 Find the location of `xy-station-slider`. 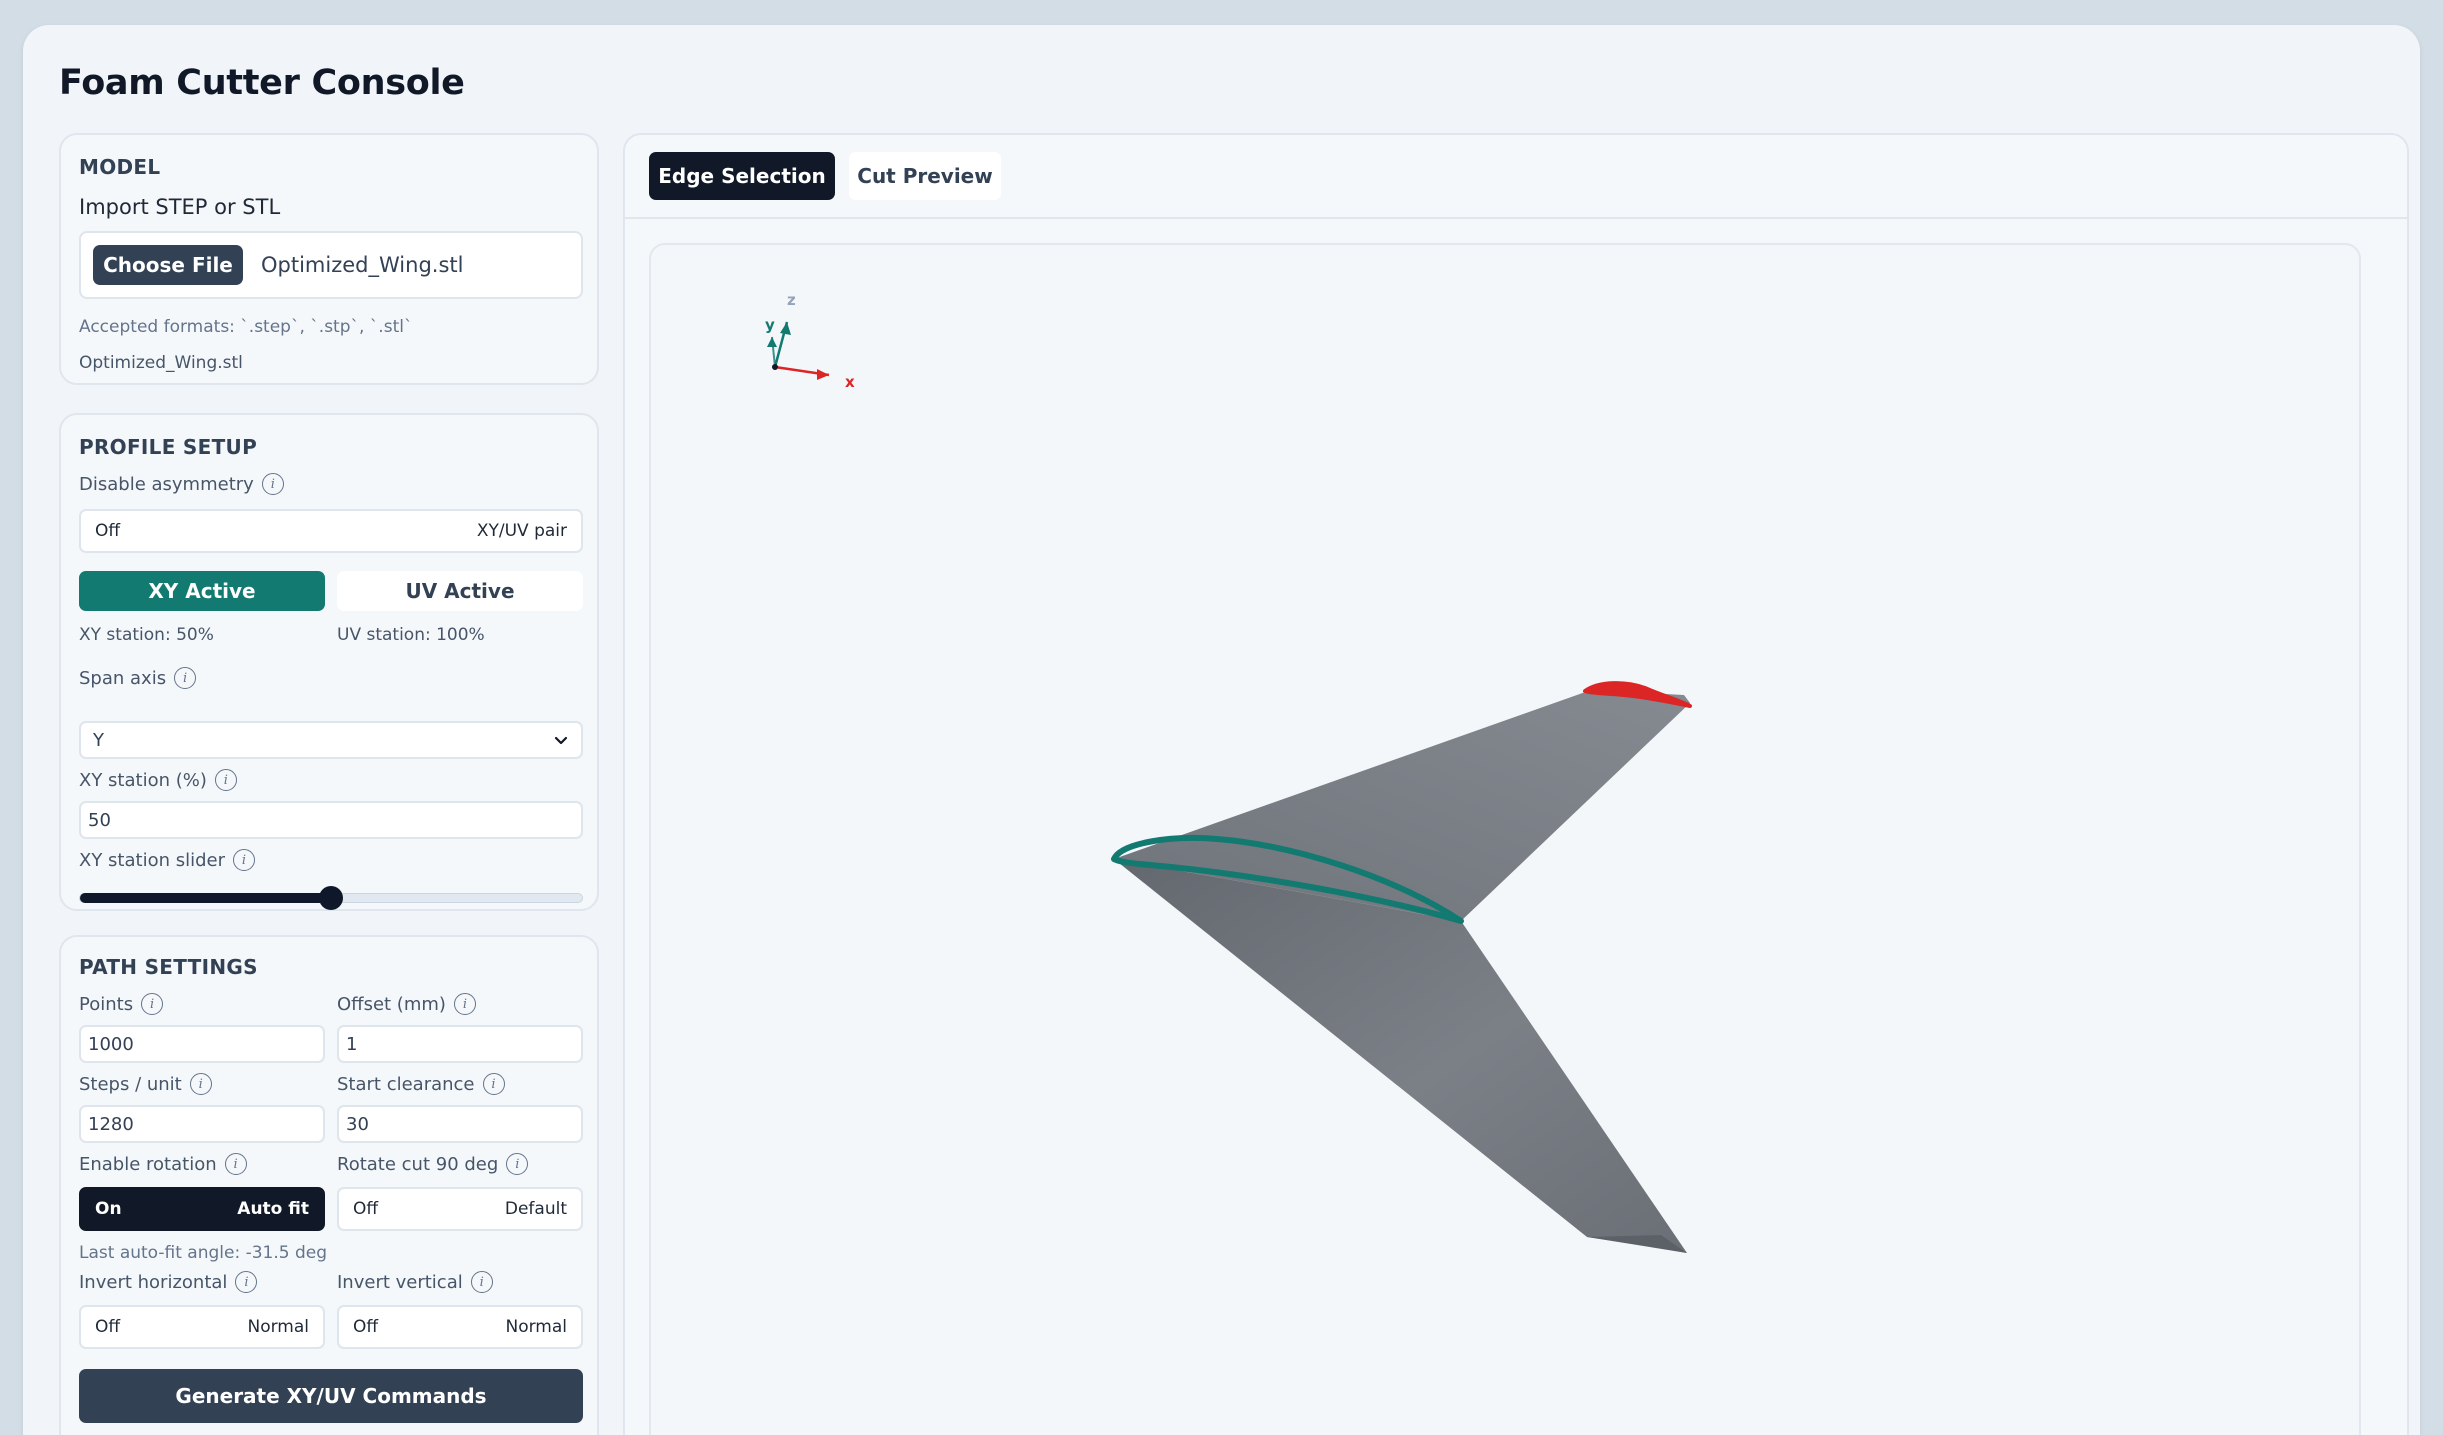

xy-station-slider is located at coordinates (331, 898).